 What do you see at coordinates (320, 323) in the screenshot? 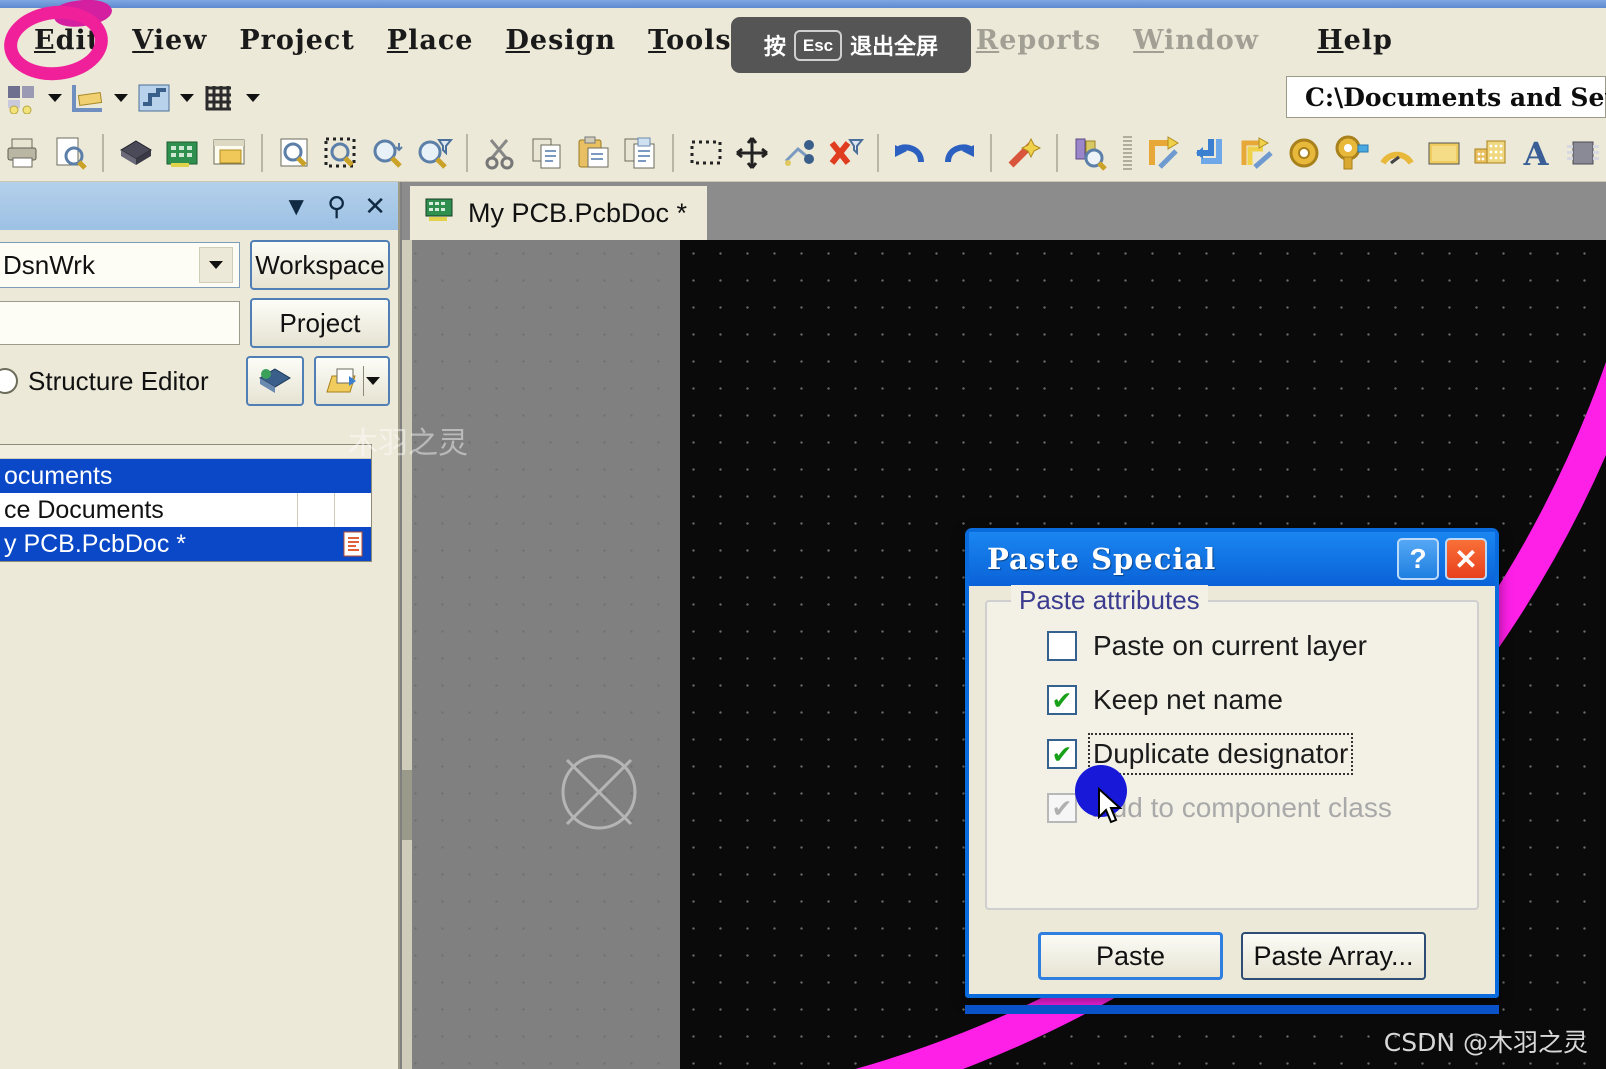
I see `project-button: Project` at bounding box center [320, 323].